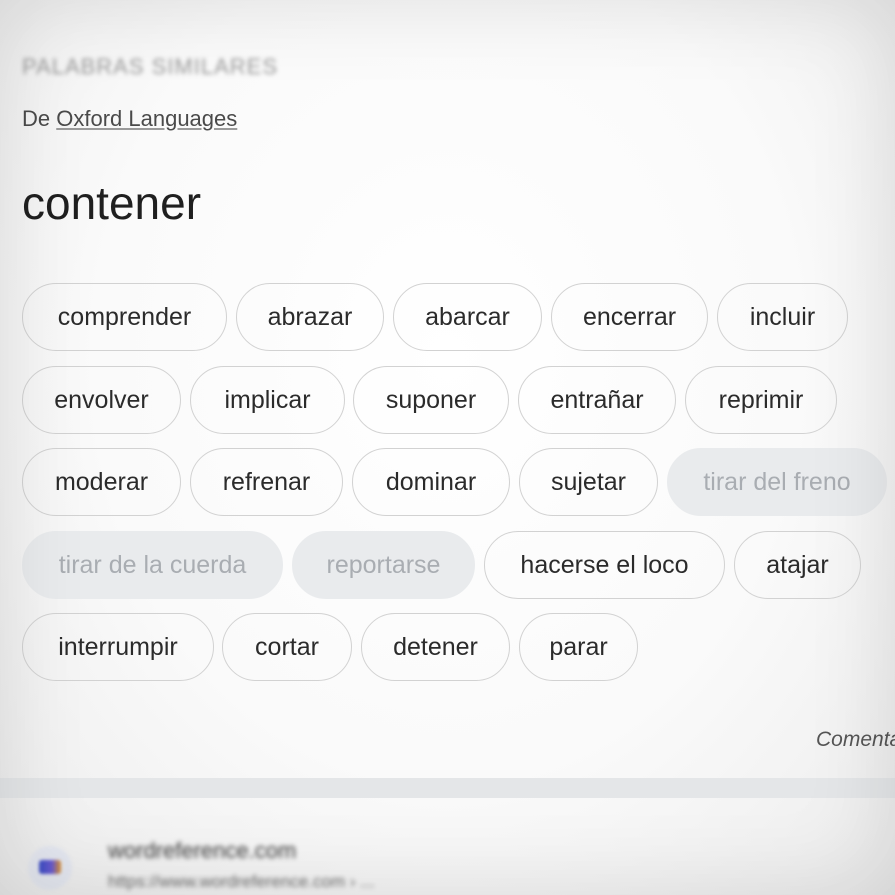 The width and height of the screenshot is (895, 895). What do you see at coordinates (124, 317) in the screenshot?
I see `synonym-chip: comprender` at bounding box center [124, 317].